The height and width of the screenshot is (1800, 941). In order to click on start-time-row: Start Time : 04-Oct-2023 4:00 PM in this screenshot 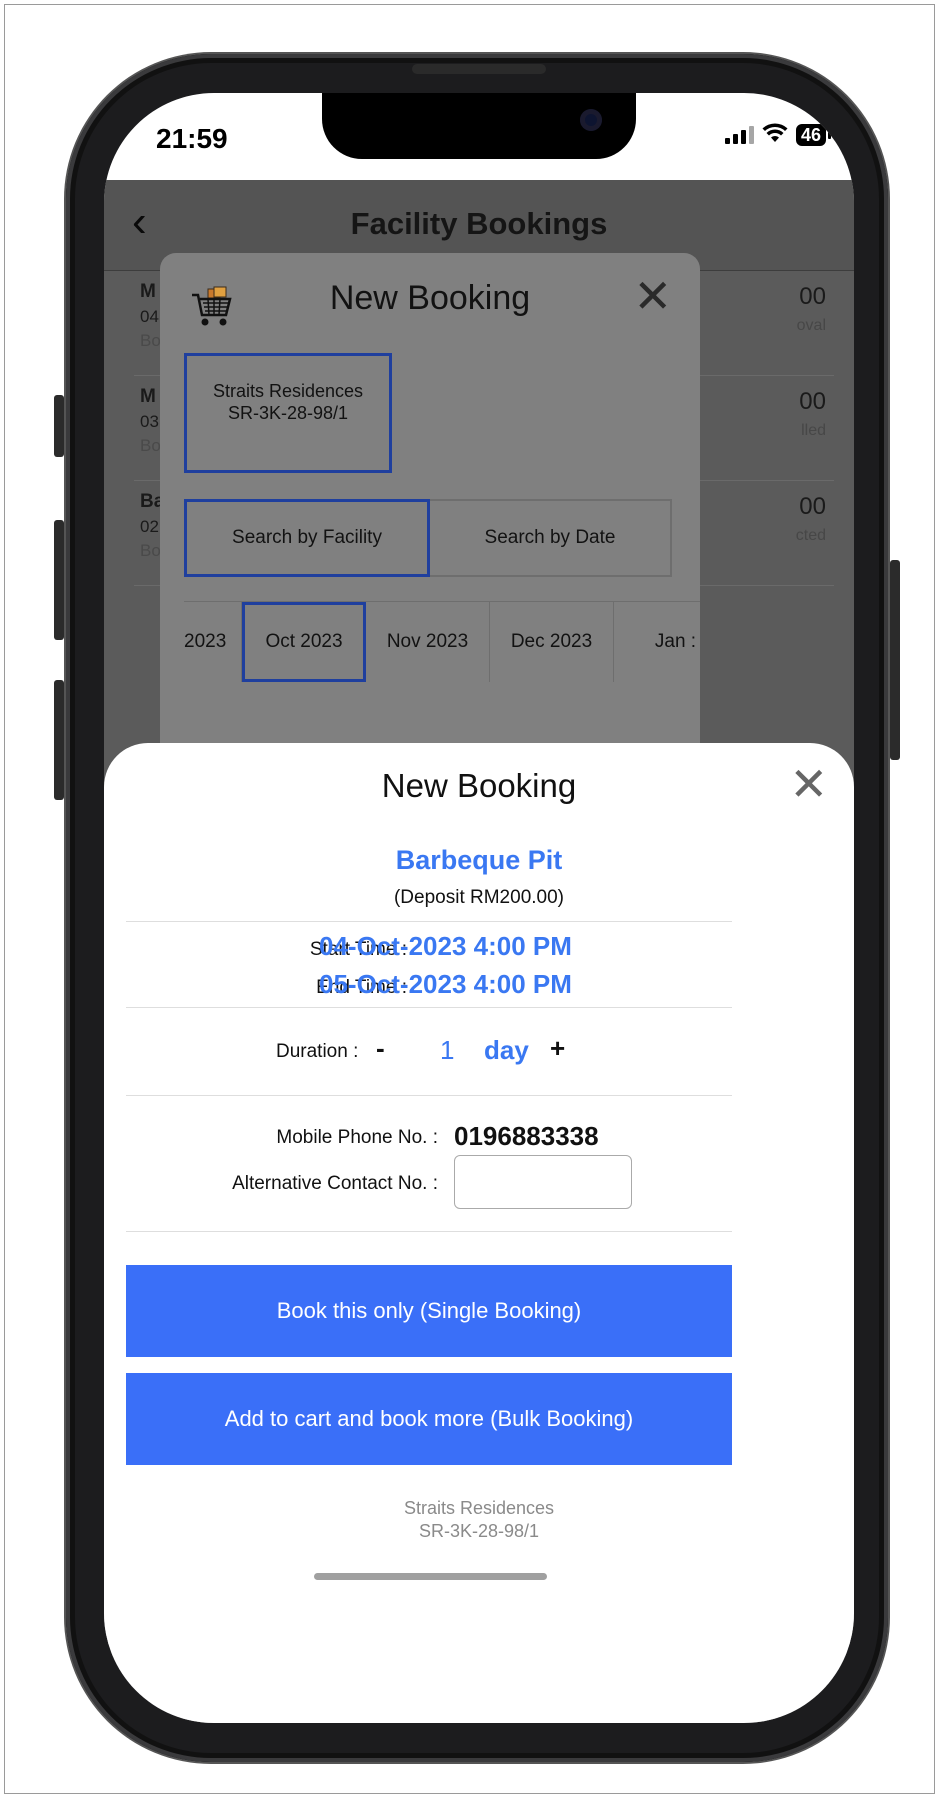, I will do `click(479, 948)`.